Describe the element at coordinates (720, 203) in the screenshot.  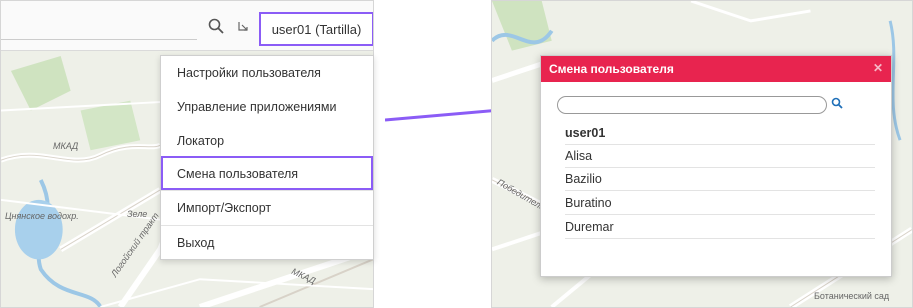
I see `user-list-item: Buratino` at that location.